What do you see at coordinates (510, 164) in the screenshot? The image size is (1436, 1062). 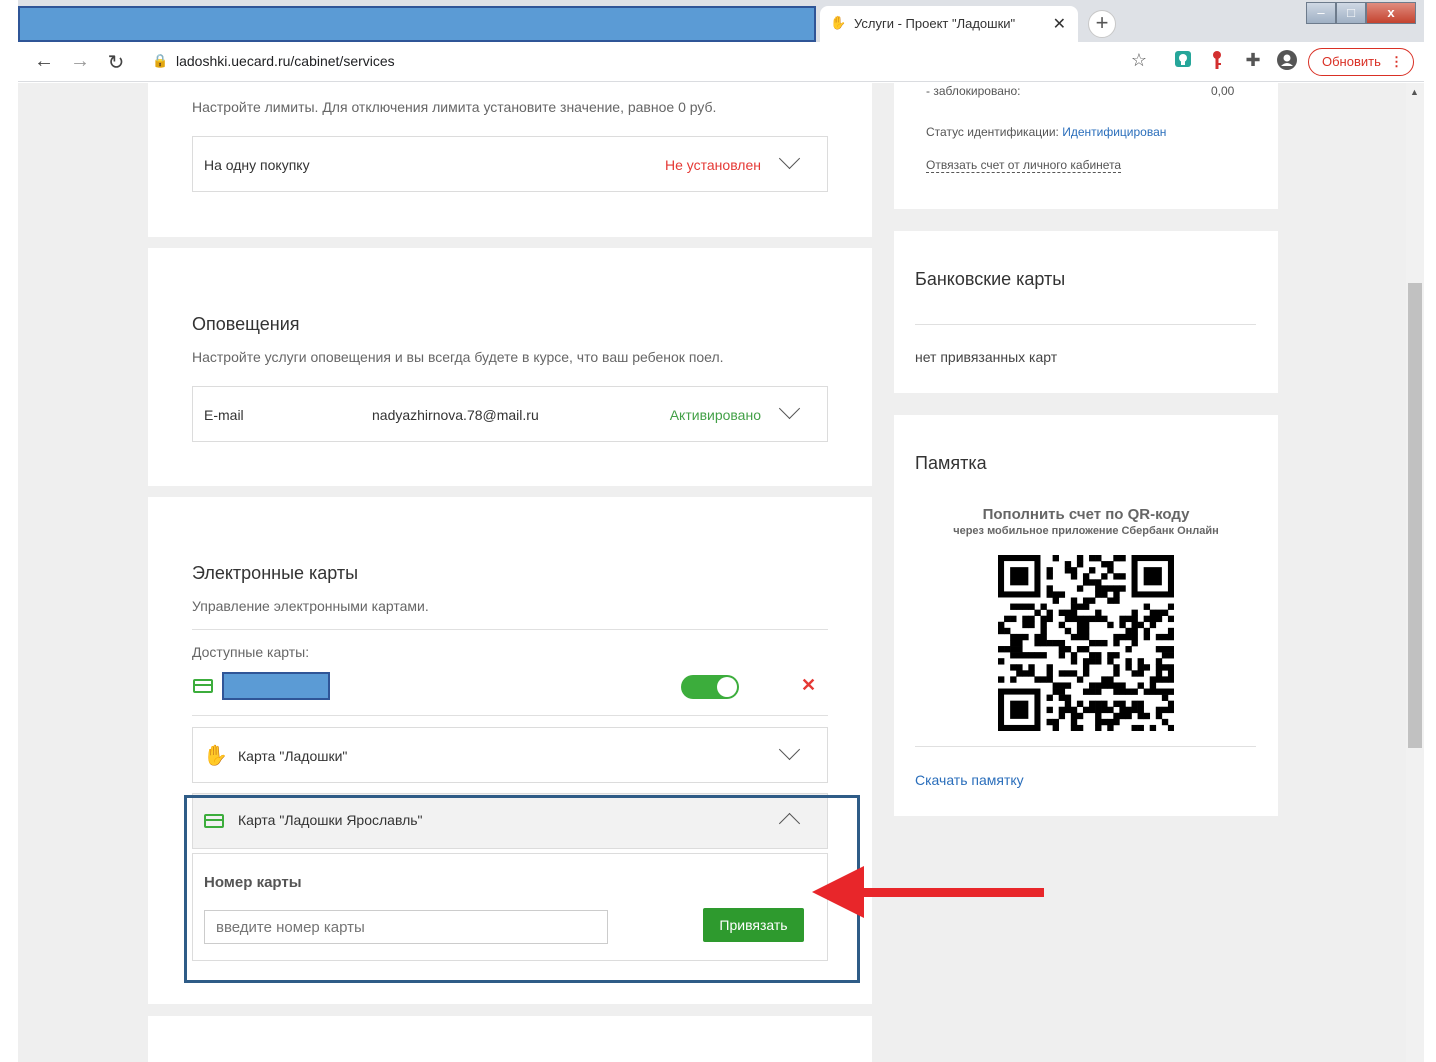 I see `limit-row-per-purchase: На одну покупку Не установлен` at bounding box center [510, 164].